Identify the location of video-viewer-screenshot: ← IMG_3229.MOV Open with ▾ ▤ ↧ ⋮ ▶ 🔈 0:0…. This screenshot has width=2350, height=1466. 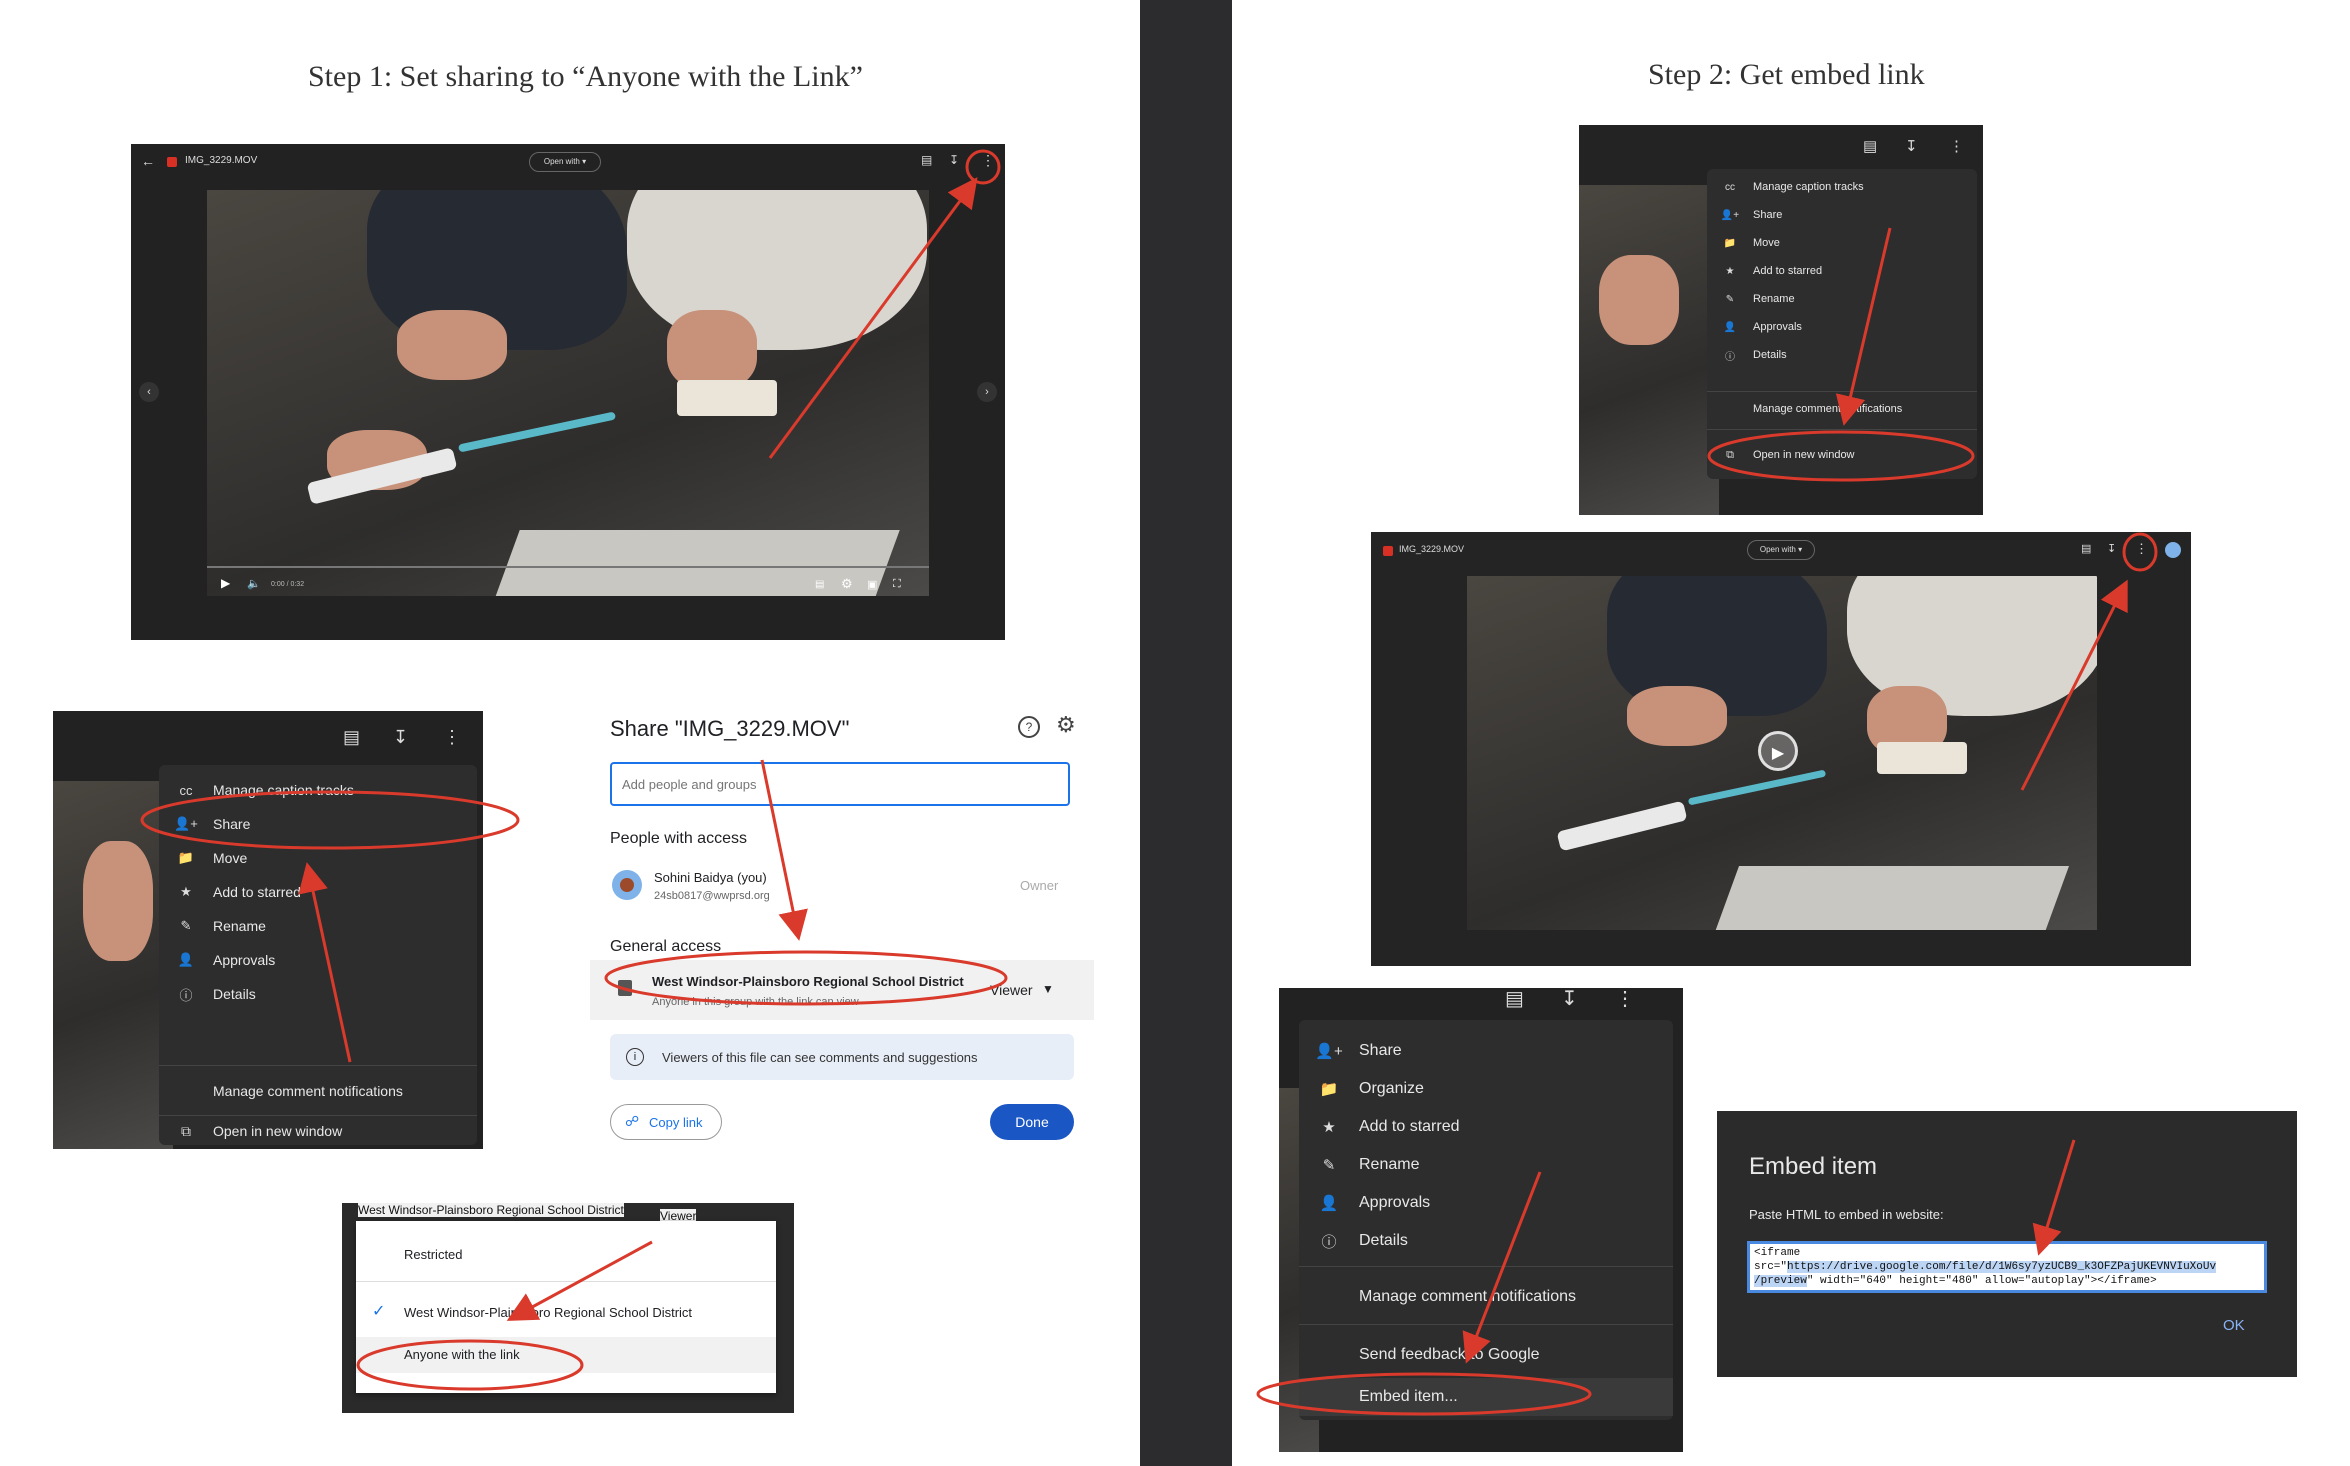
(568, 392).